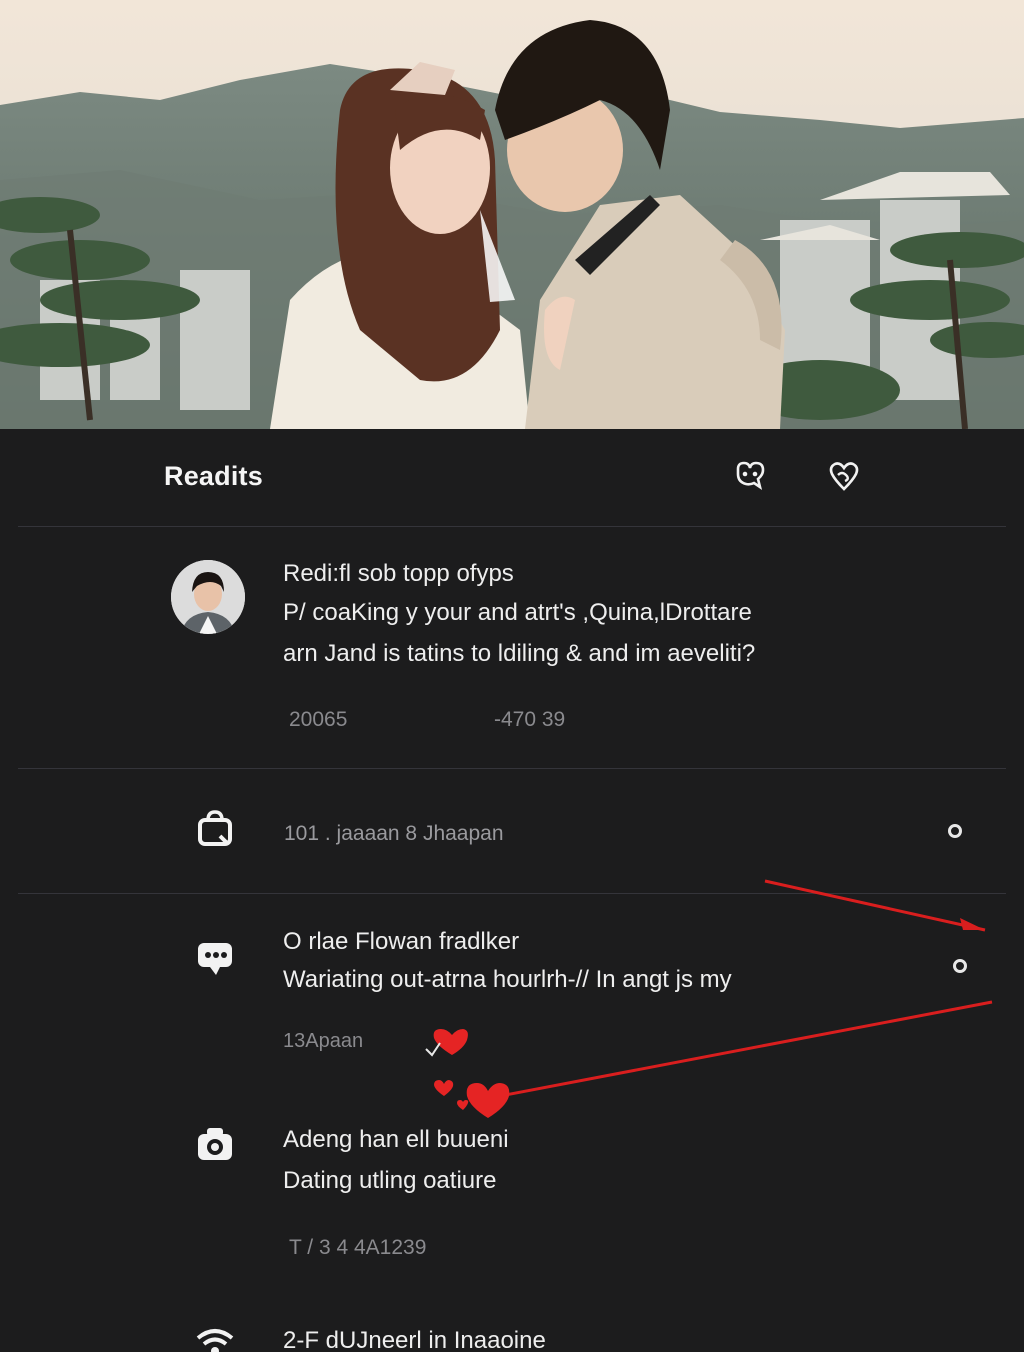 The height and width of the screenshot is (1352, 1024). What do you see at coordinates (530, 719) in the screenshot?
I see `post-stat-right: -470 39` at bounding box center [530, 719].